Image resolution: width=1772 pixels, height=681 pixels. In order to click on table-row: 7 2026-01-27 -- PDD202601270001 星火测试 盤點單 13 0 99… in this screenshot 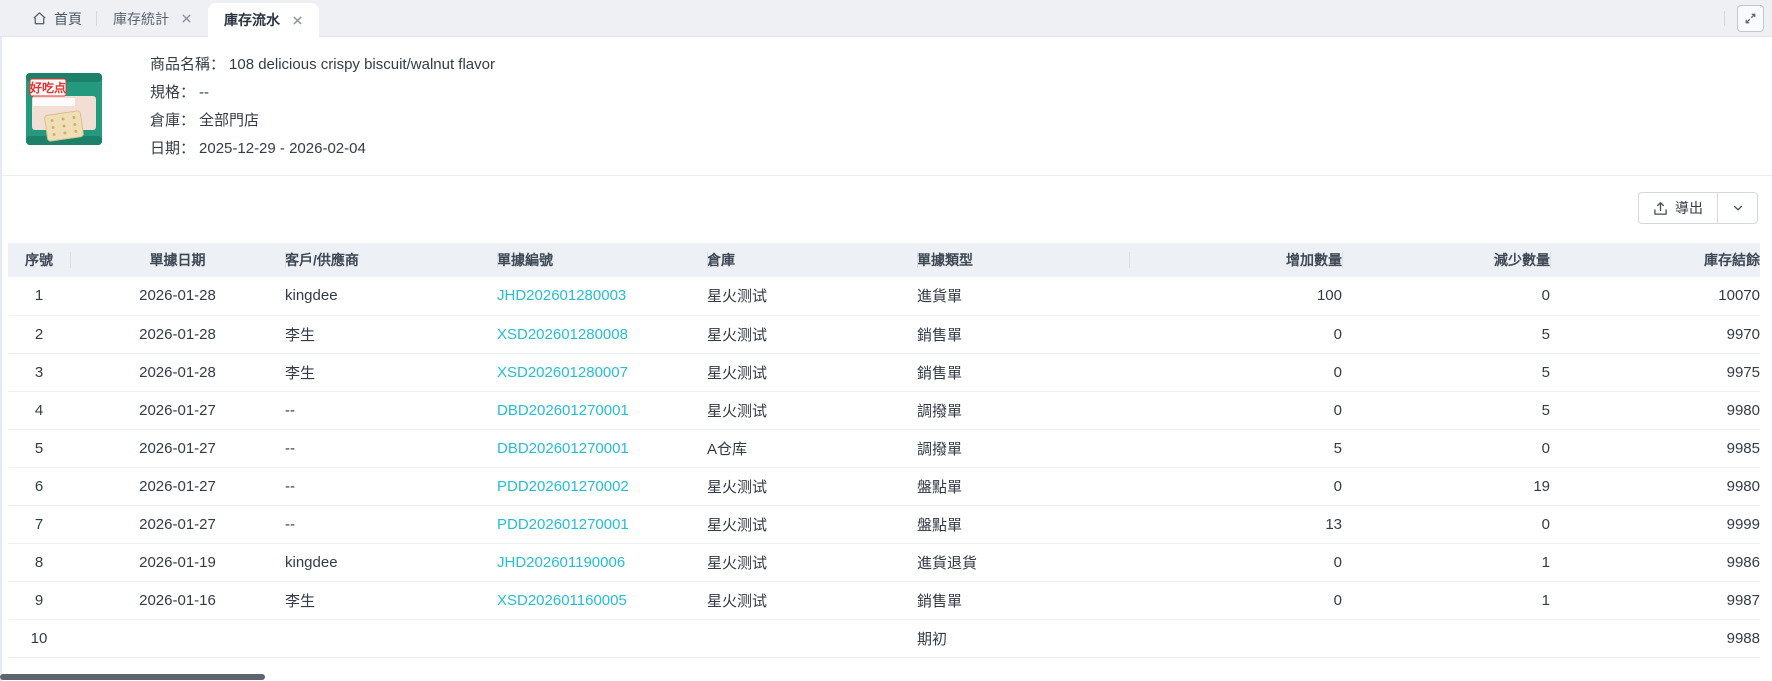, I will do `click(884, 524)`.